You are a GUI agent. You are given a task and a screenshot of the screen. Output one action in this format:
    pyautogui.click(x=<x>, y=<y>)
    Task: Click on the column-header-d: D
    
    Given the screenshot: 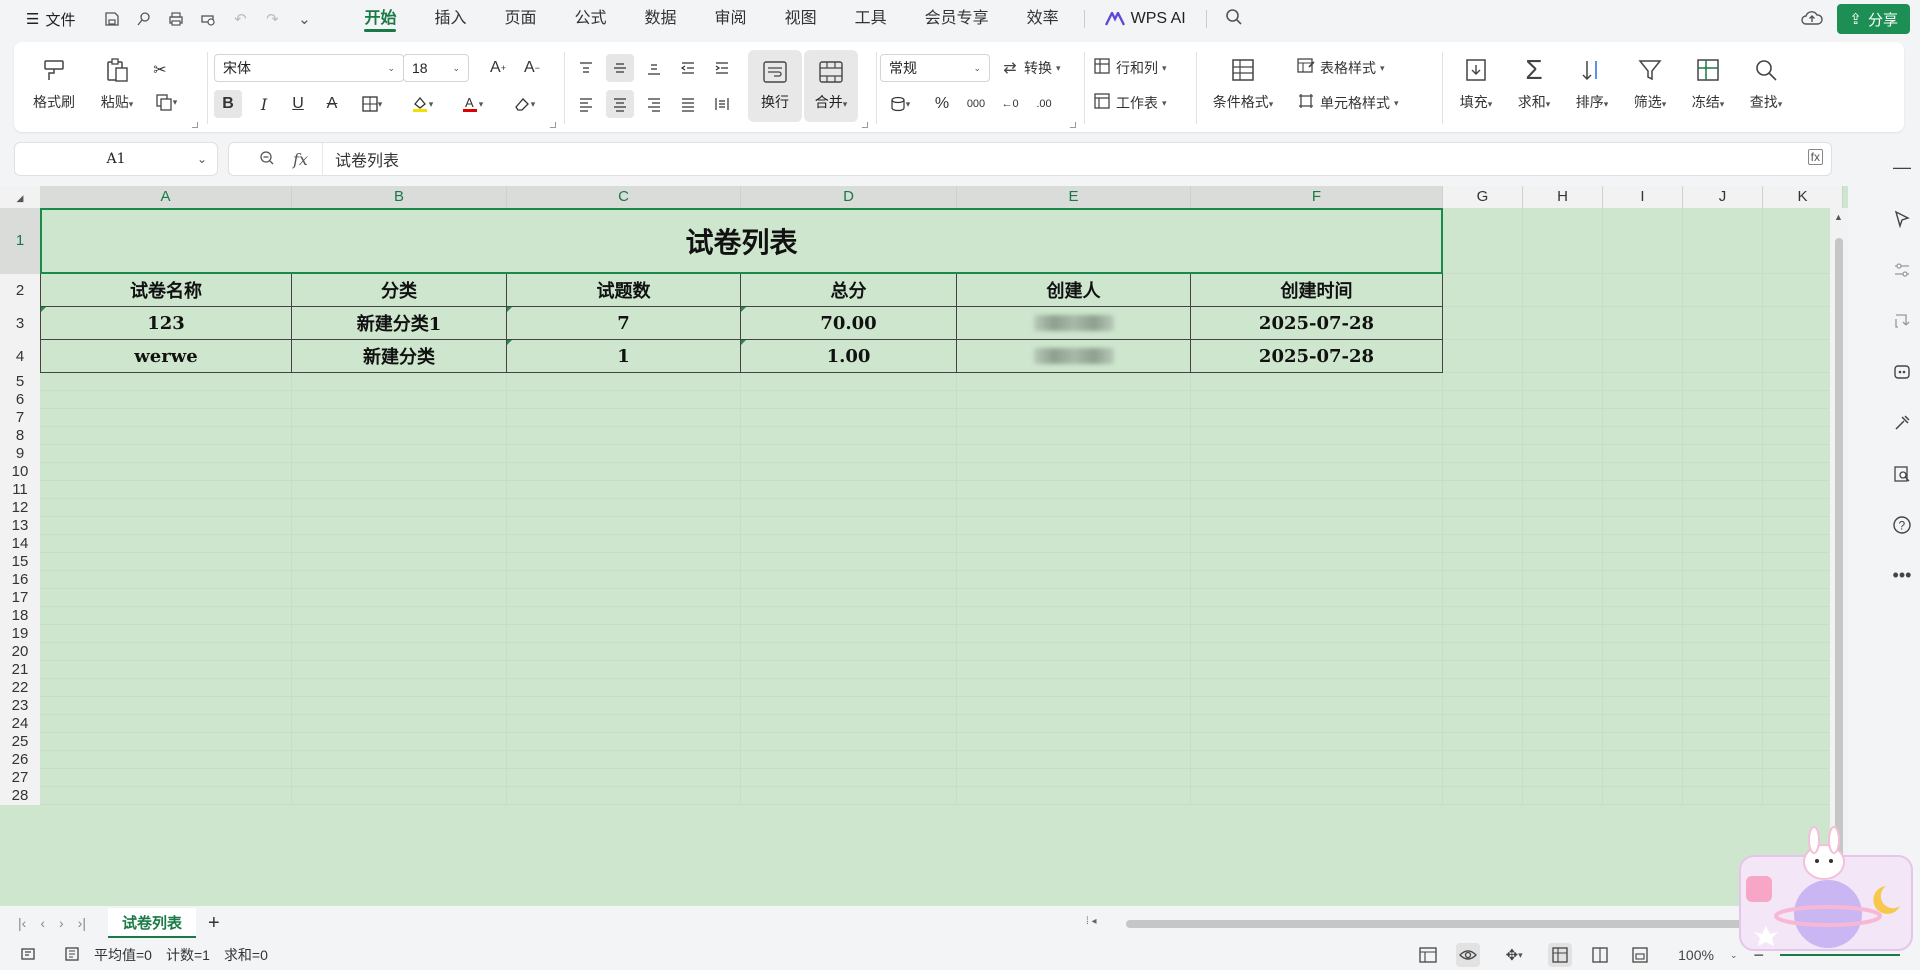 What is the action you would take?
    pyautogui.click(x=849, y=197)
    